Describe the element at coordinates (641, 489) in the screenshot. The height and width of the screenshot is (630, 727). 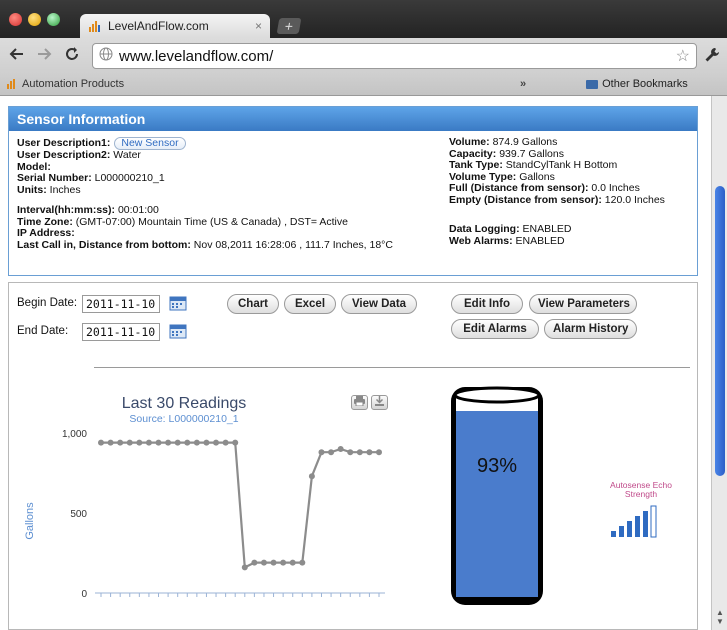
I see `echo-strength-label: Autosense Echo Strength` at that location.